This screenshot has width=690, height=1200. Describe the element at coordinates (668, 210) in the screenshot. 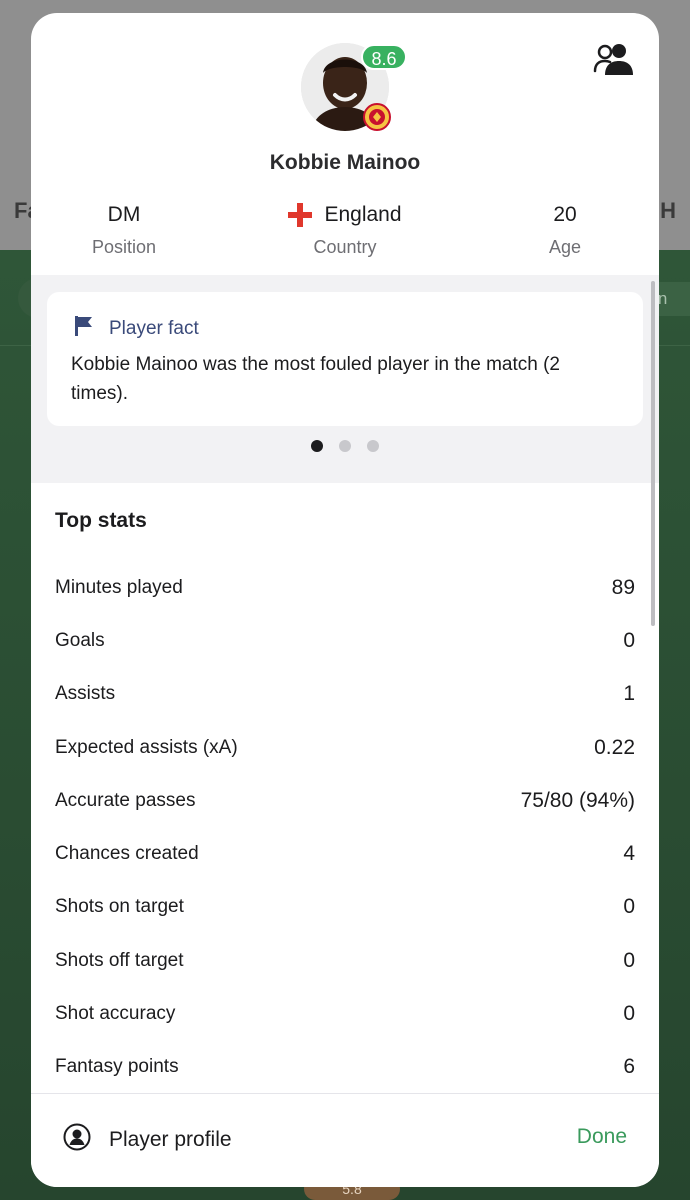

I see `background-text-right: H` at that location.